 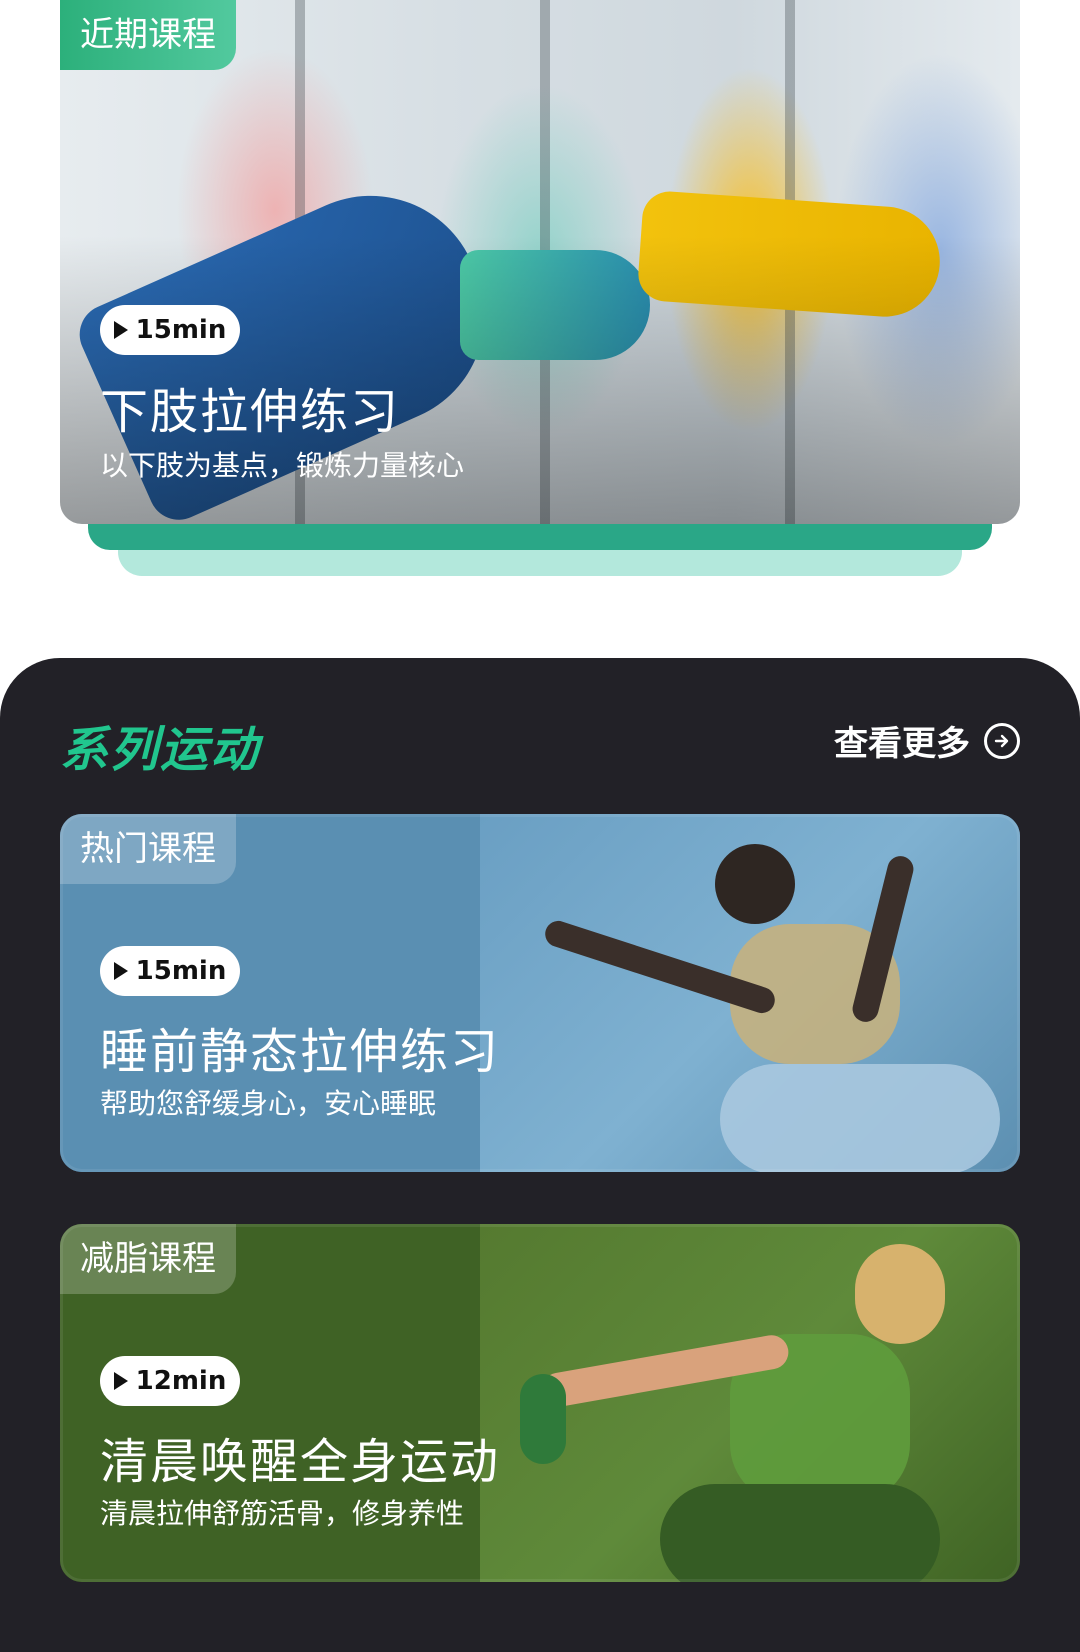 I want to click on duration-badge: 12min, so click(x=170, y=1381).